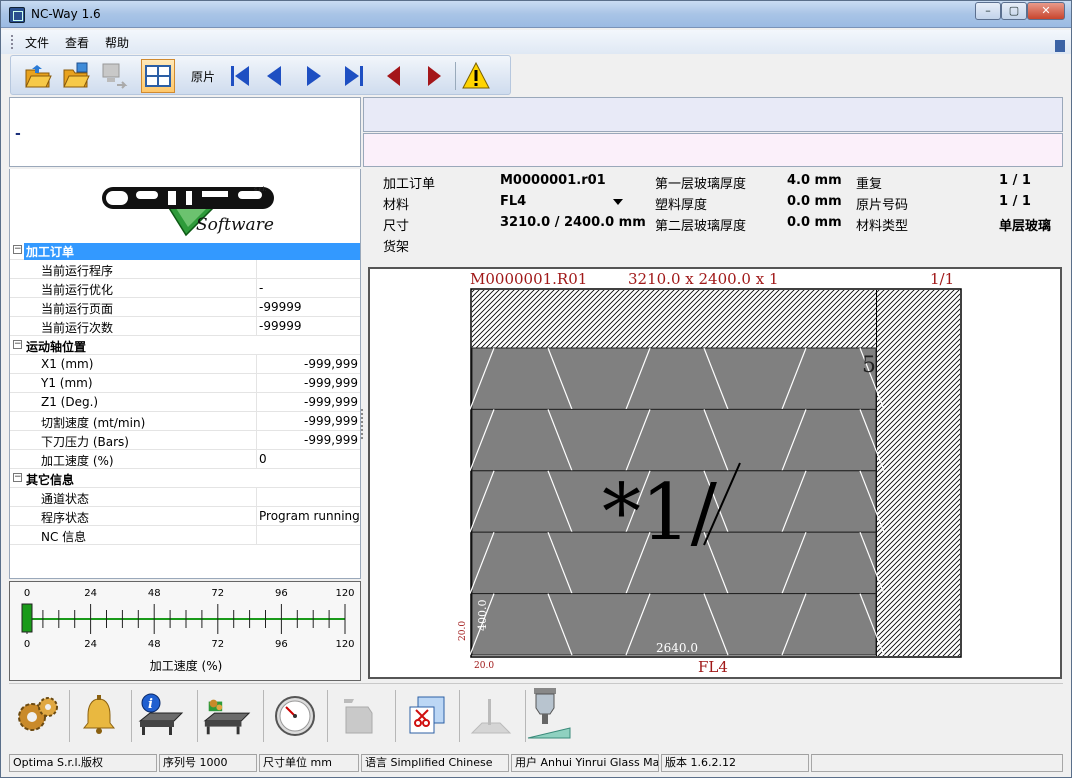  Describe the element at coordinates (185, 535) in the screenshot. I see `tree-row: NC 信息` at that location.